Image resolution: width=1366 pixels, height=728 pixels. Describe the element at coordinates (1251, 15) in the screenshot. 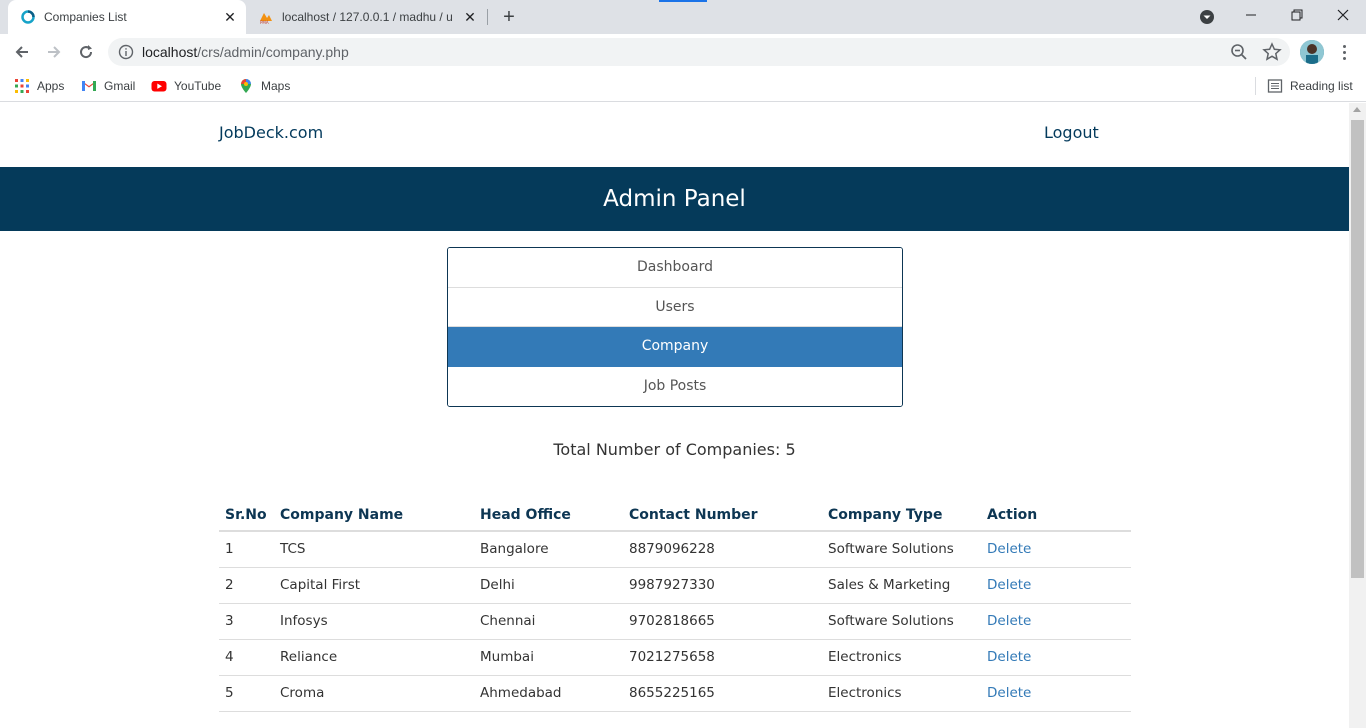

I see `minimize-icon` at that location.